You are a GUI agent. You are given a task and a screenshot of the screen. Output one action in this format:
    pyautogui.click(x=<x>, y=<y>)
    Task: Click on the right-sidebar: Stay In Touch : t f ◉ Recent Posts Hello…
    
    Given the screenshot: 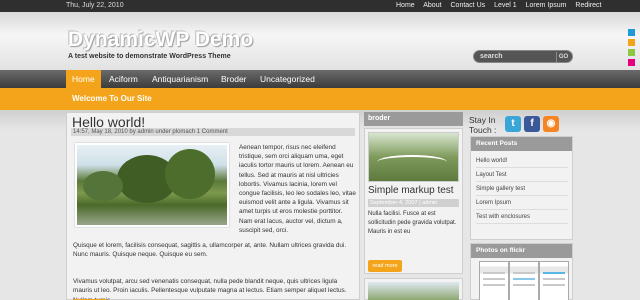 What is the action you would take?
    pyautogui.click(x=521, y=206)
    